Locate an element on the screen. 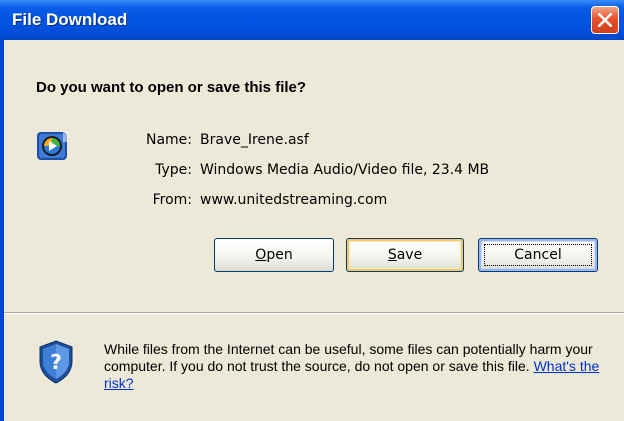 The height and width of the screenshot is (421, 624). name-label: Name: is located at coordinates (168, 140).